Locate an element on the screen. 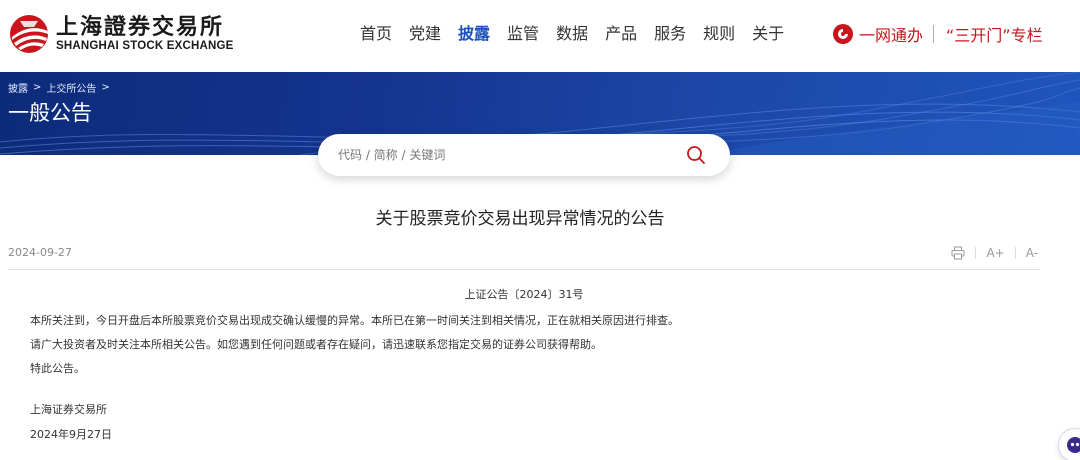 The image size is (1080, 460). nav-item-home: 首页 is located at coordinates (376, 34).